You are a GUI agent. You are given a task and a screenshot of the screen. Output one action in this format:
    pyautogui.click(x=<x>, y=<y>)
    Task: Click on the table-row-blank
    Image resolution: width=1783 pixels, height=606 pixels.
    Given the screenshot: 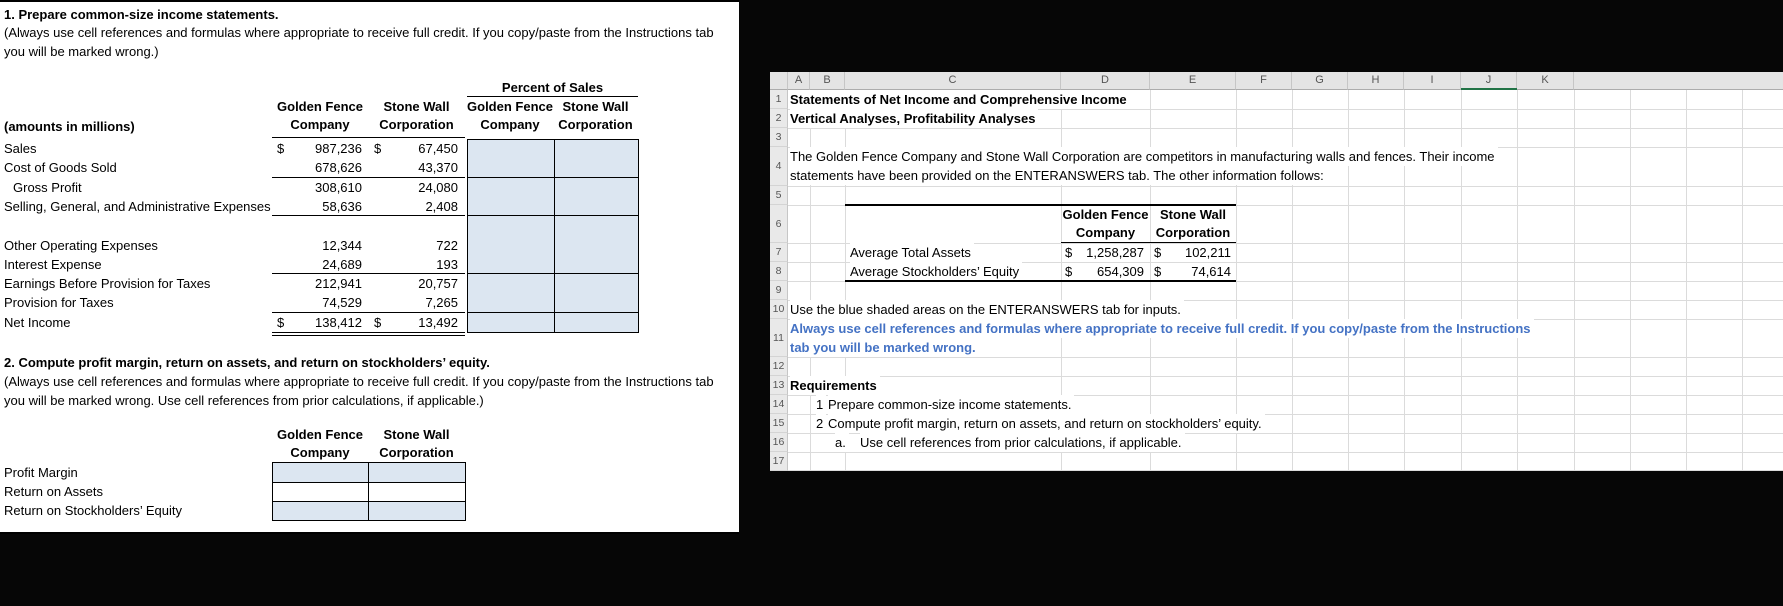 What is the action you would take?
    pyautogui.click(x=369, y=225)
    